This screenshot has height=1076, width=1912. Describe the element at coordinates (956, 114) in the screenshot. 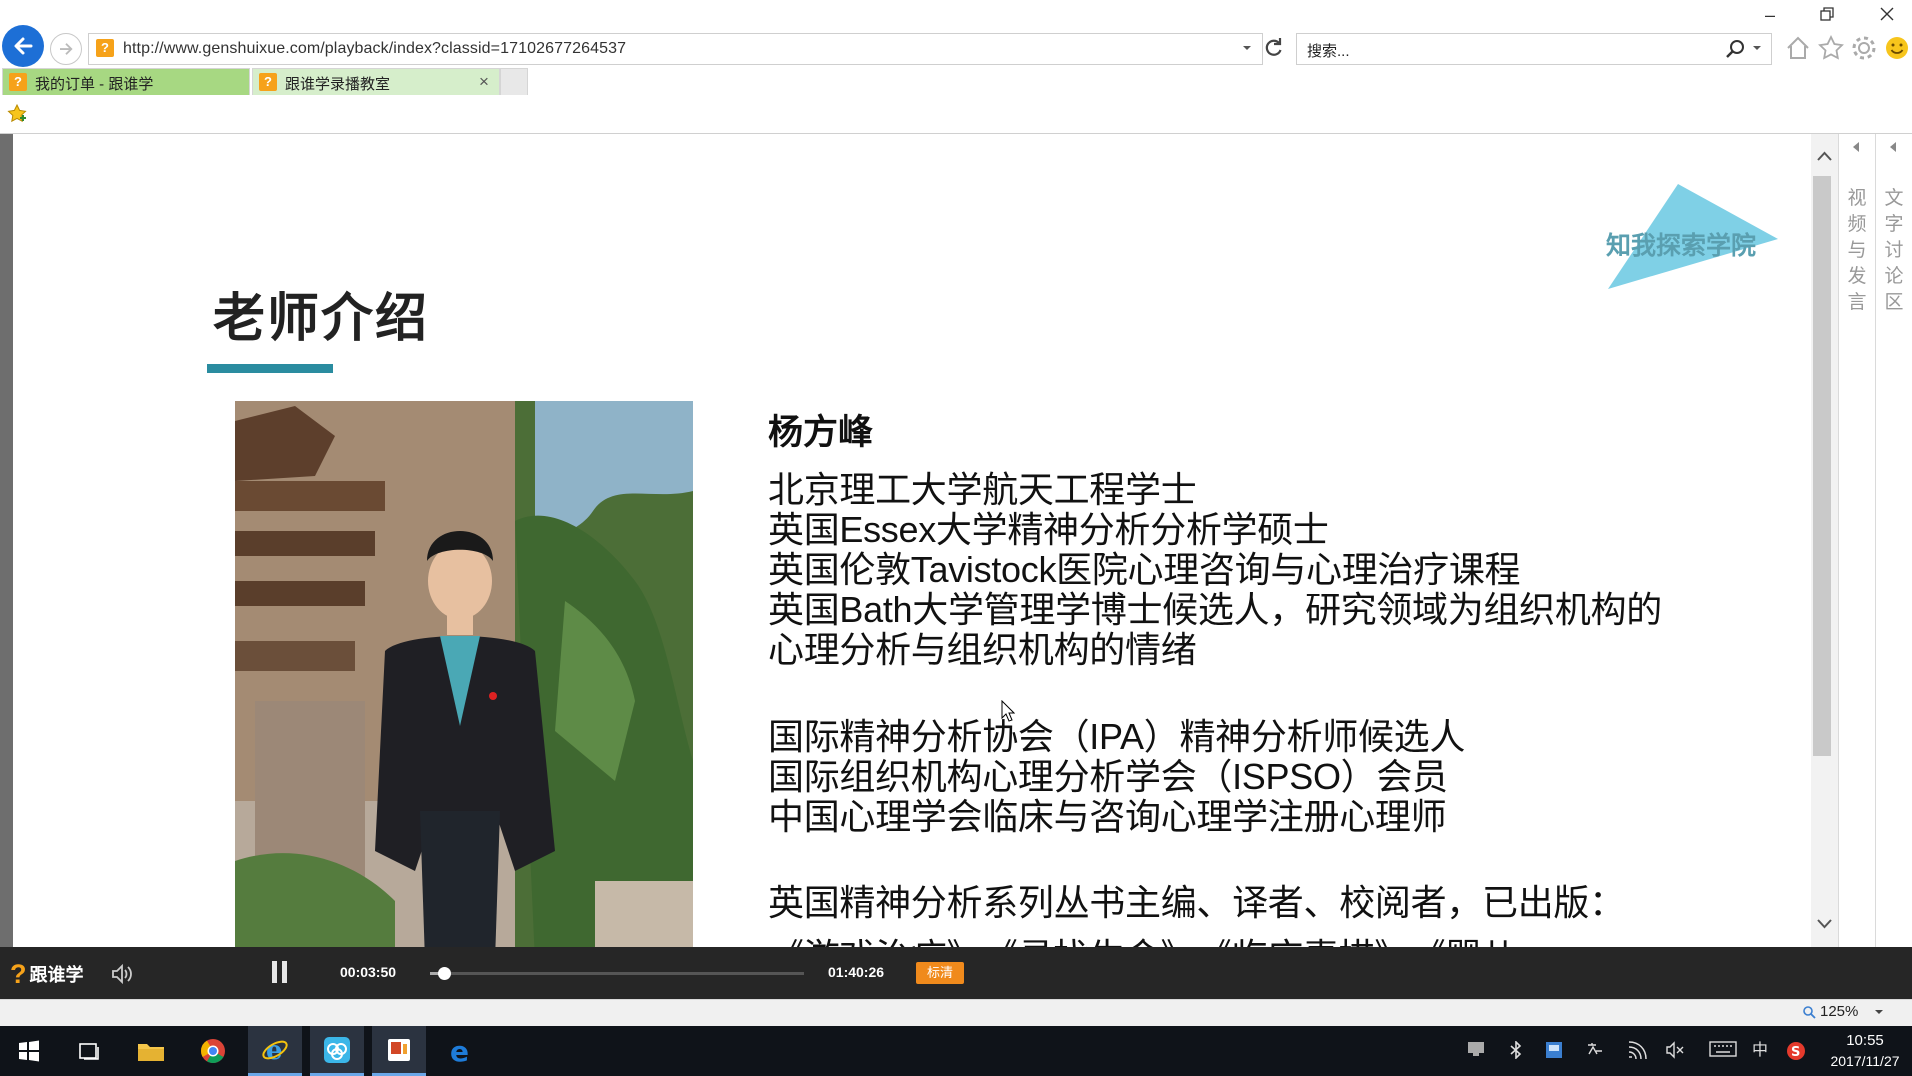

I see `favorites-bar` at that location.